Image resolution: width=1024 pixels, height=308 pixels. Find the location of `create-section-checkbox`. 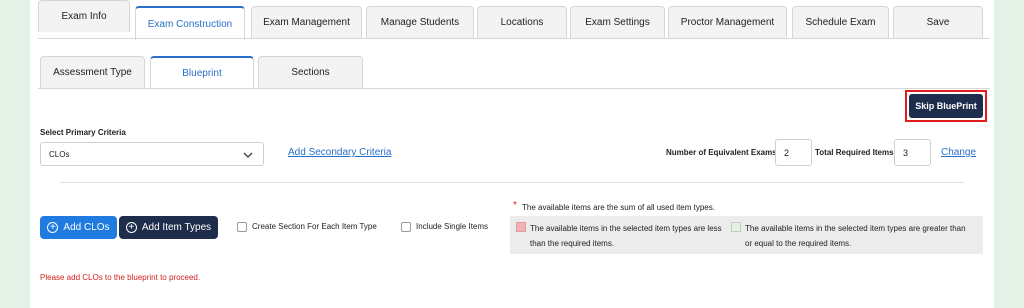

create-section-checkbox is located at coordinates (242, 227).